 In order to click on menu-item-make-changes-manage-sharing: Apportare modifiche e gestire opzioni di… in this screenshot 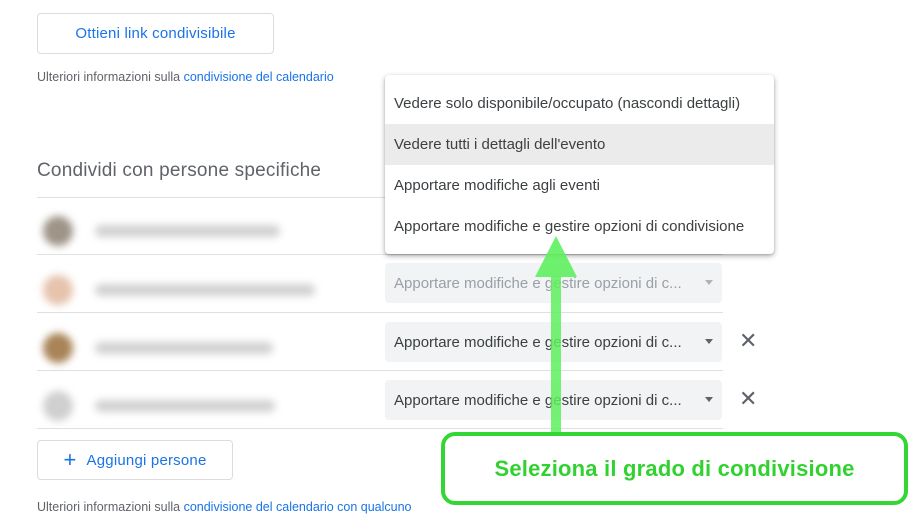, I will do `click(579, 226)`.